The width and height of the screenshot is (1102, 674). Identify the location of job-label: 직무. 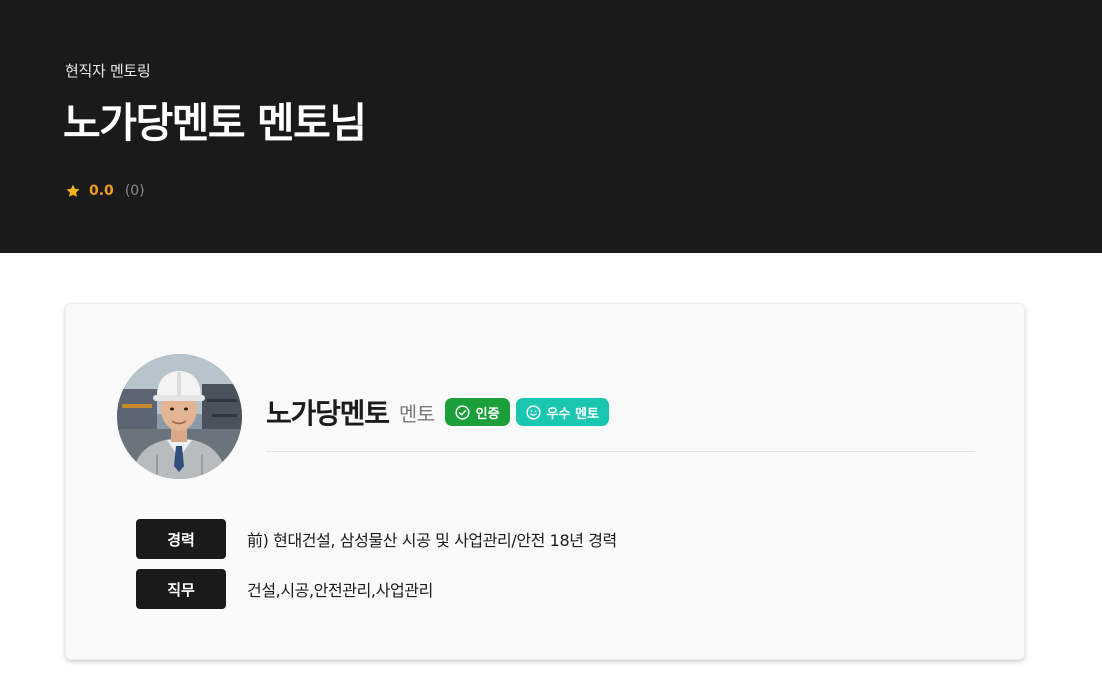
(181, 589).